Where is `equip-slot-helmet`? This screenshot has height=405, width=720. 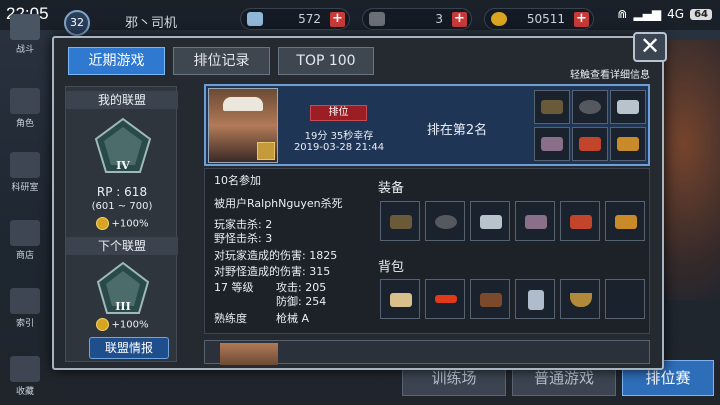 equip-slot-helmet is located at coordinates (445, 221).